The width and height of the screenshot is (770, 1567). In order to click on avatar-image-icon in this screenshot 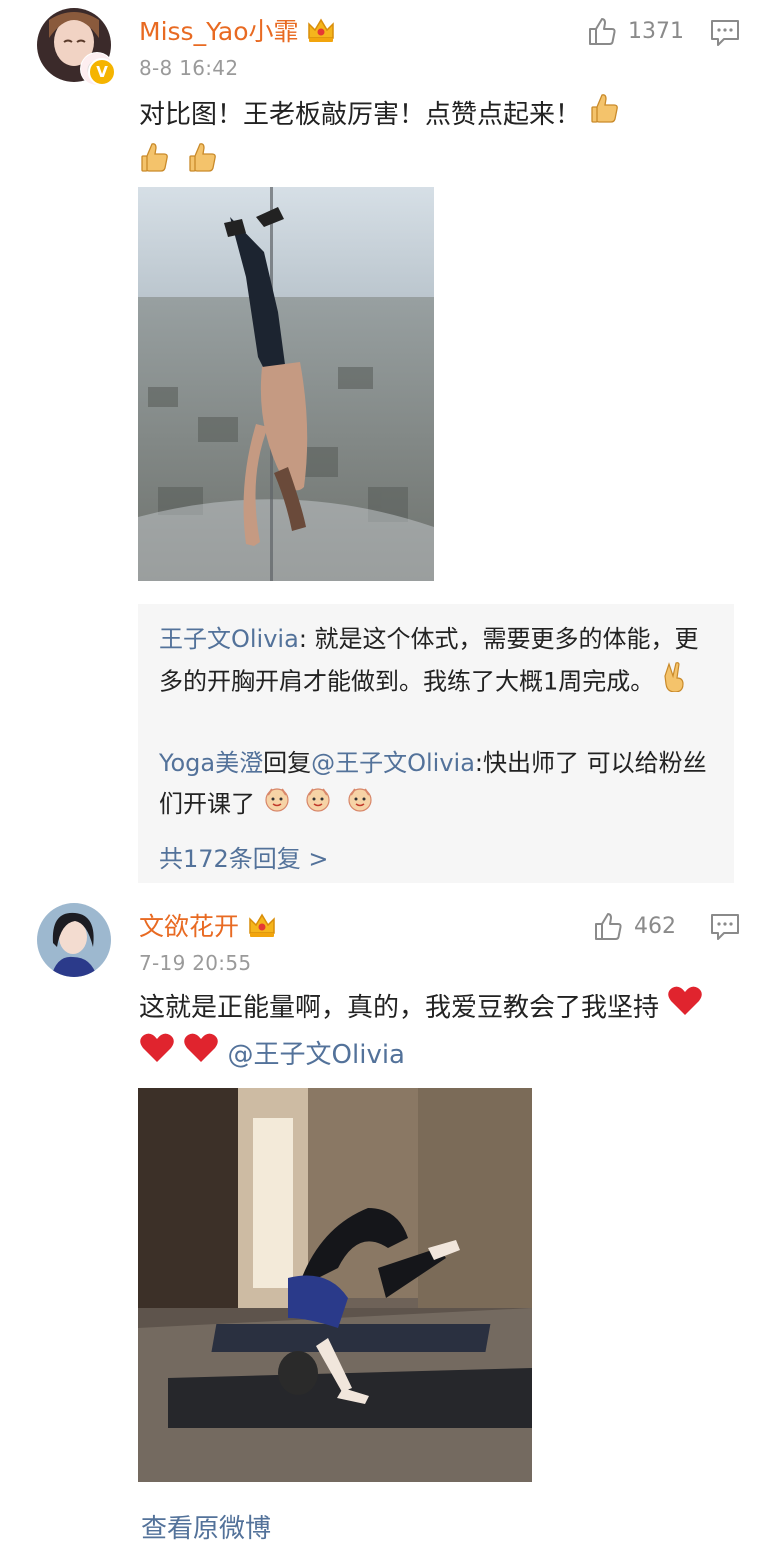, I will do `click(74, 940)`.